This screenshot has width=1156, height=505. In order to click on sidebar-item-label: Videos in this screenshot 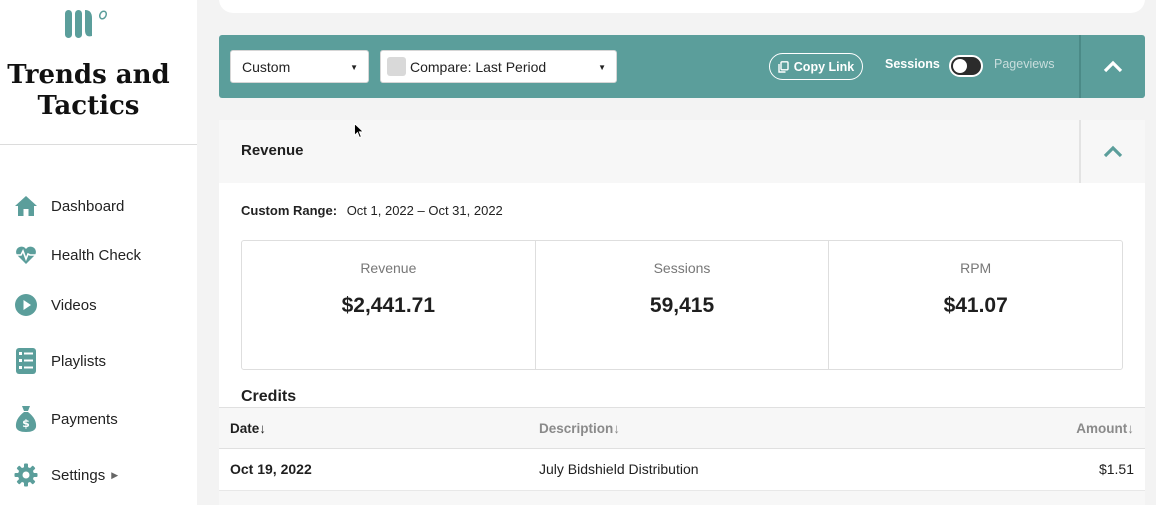, I will do `click(74, 305)`.